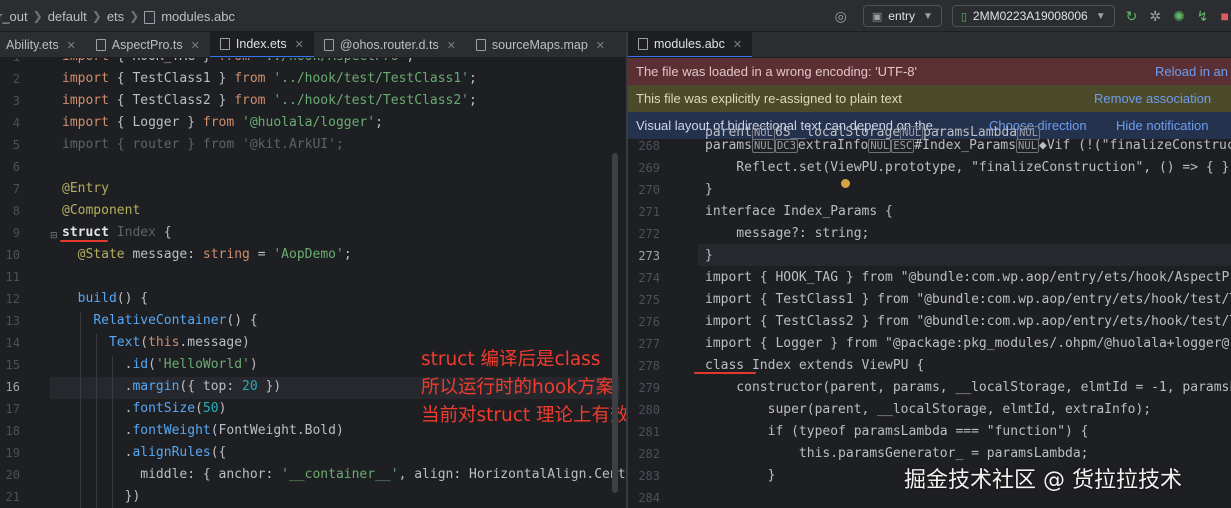 The image size is (1231, 508). What do you see at coordinates (16, 79) in the screenshot?
I see `line-number: 2` at bounding box center [16, 79].